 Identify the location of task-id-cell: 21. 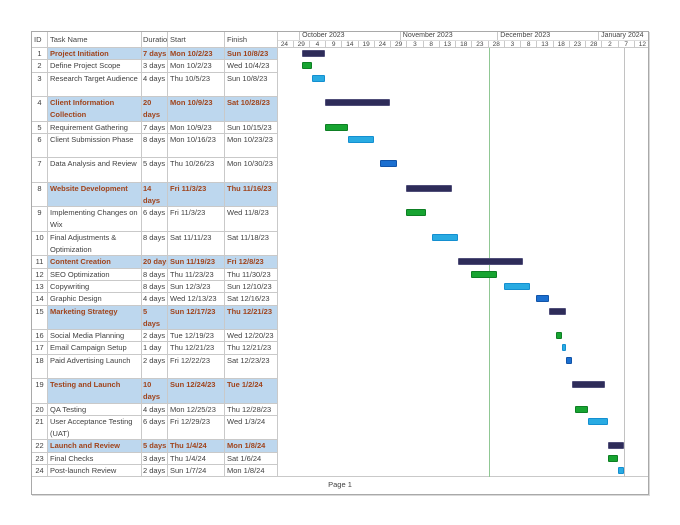
(40, 428).